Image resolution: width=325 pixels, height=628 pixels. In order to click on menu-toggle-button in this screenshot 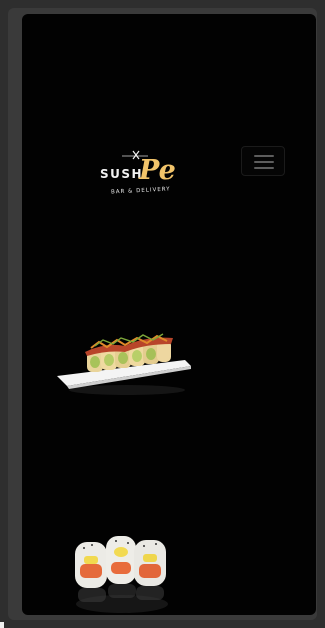, I will do `click(263, 161)`.